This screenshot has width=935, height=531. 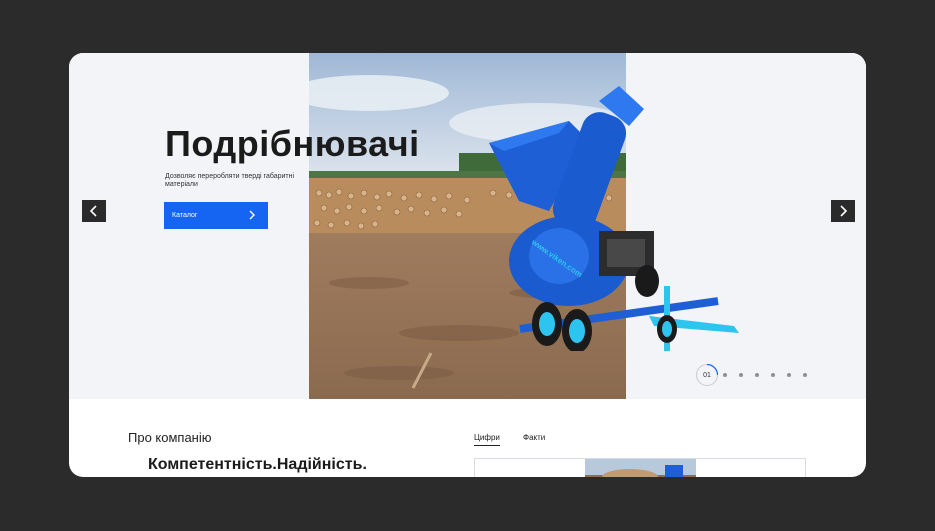 I want to click on stats-card, so click(x=640, y=467).